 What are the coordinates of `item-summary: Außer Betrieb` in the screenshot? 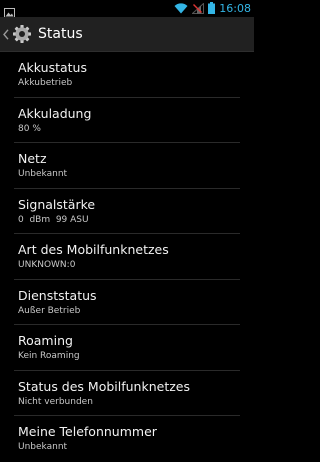 It's located at (49, 310).